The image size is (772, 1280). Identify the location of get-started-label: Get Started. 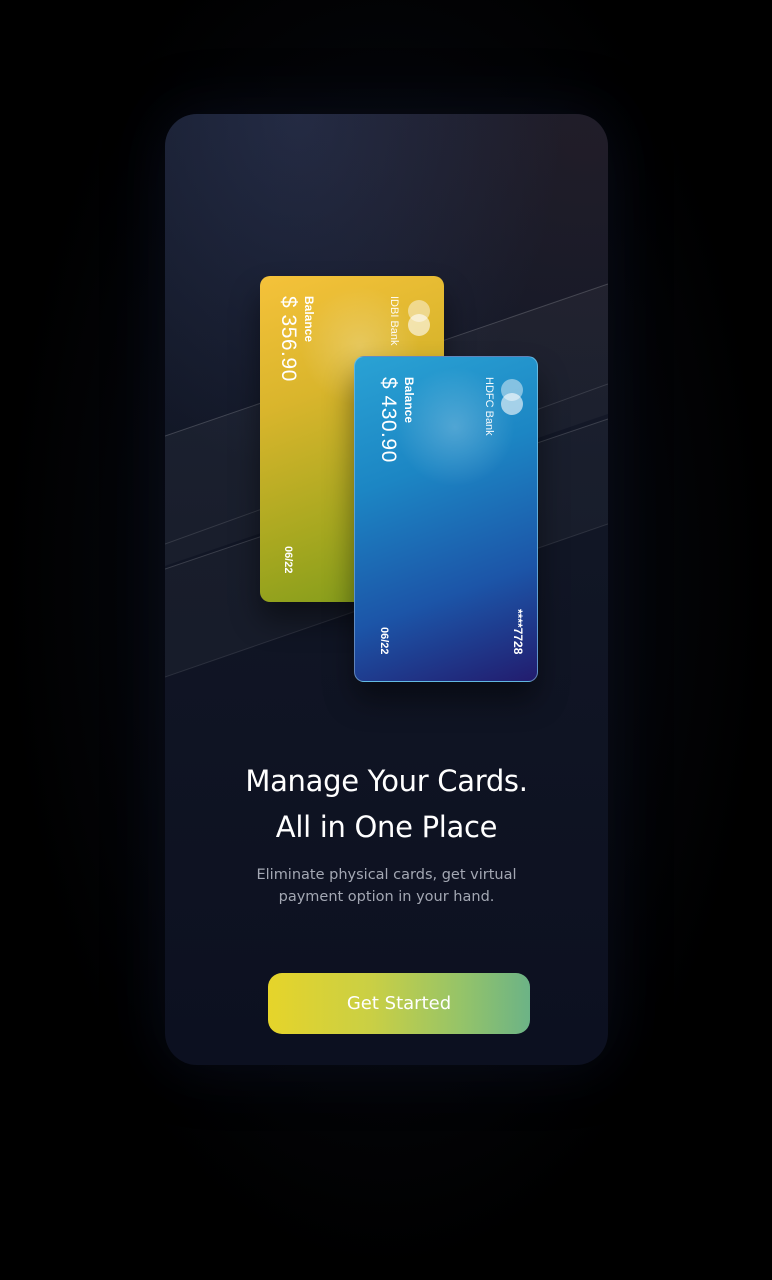
(399, 1003).